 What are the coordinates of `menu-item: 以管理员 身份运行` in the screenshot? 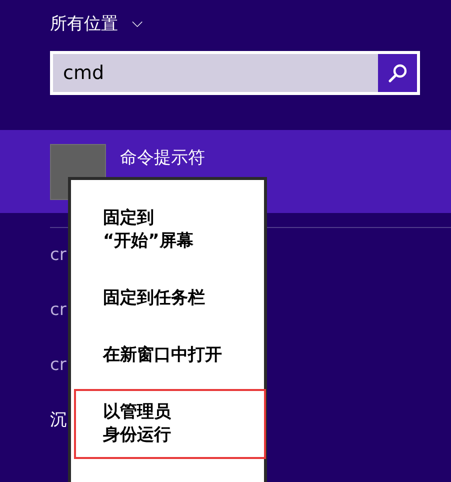 It's located at (170, 424).